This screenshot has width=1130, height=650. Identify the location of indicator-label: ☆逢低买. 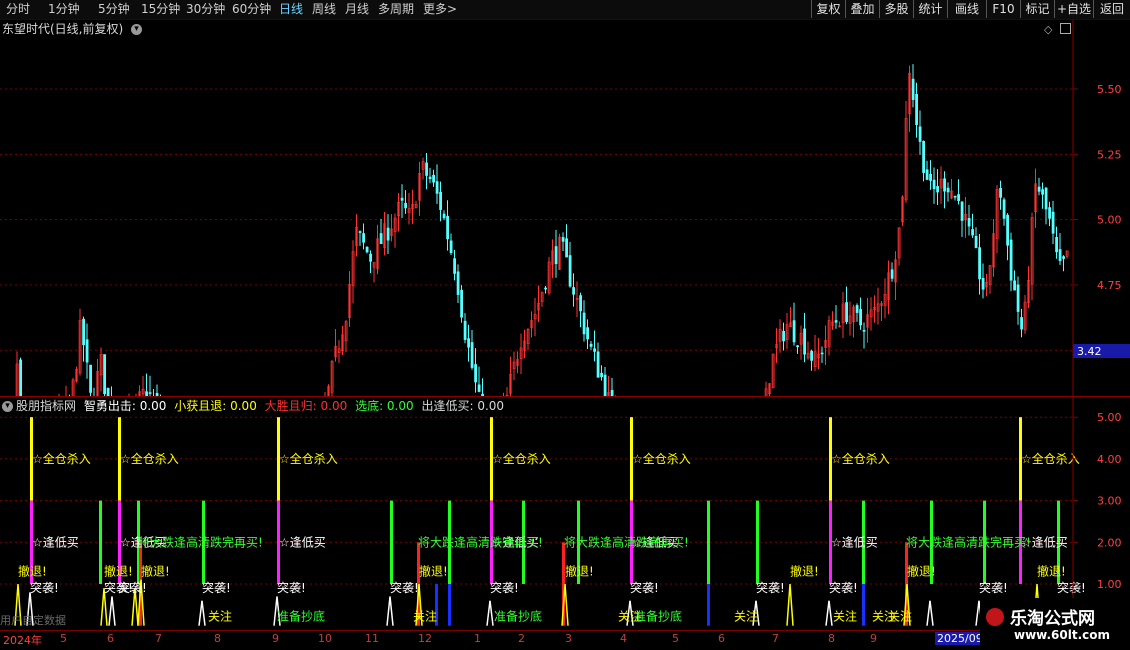
(55, 542).